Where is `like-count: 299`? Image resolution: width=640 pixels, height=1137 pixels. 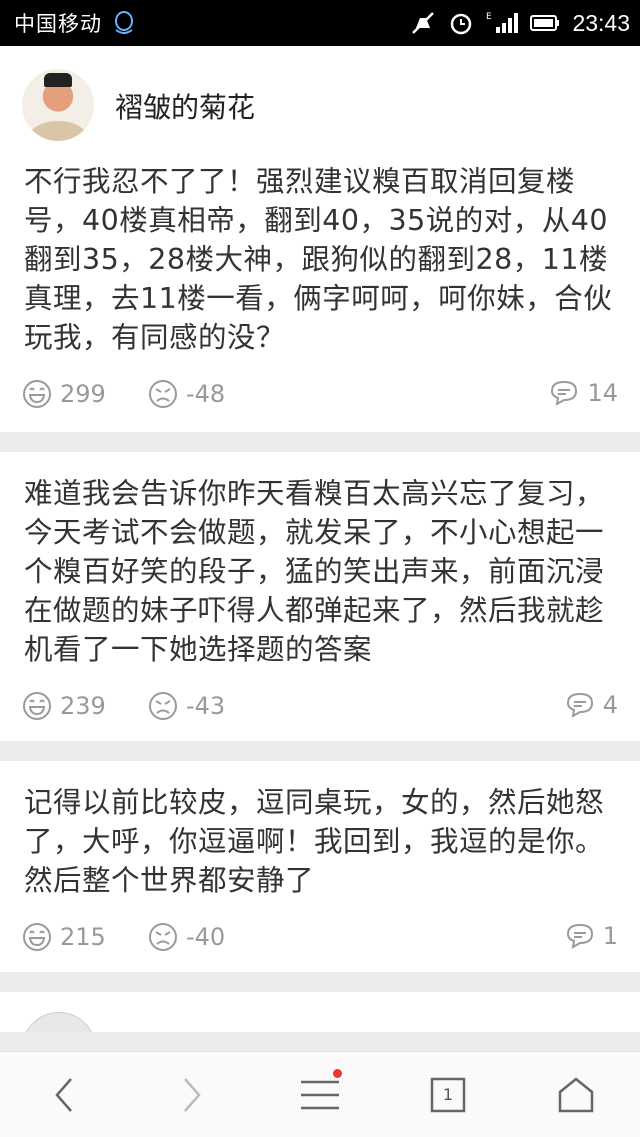
like-count: 299 is located at coordinates (83, 394).